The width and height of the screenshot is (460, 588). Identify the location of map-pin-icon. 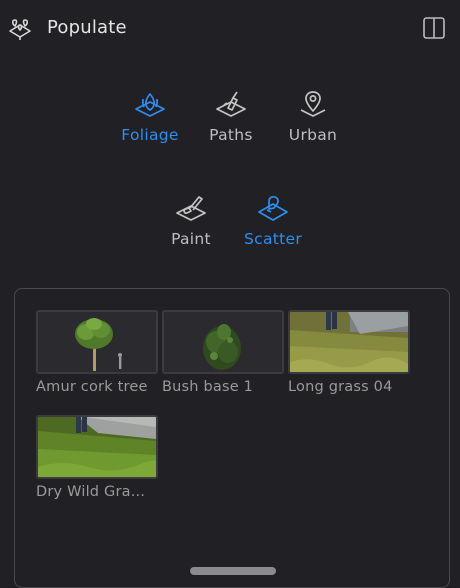
(313, 105).